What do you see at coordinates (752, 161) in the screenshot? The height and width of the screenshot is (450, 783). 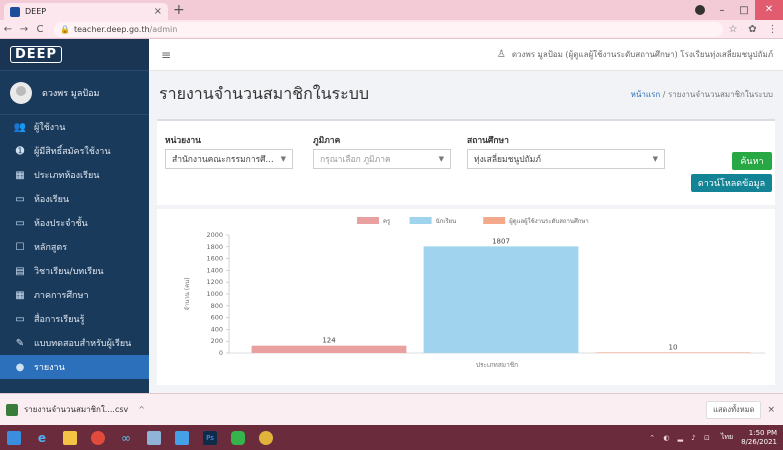 I see `search-button: ค้นหา` at bounding box center [752, 161].